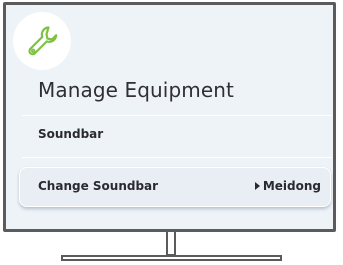  What do you see at coordinates (171, 244) in the screenshot?
I see `tv-stand-neck` at bounding box center [171, 244].